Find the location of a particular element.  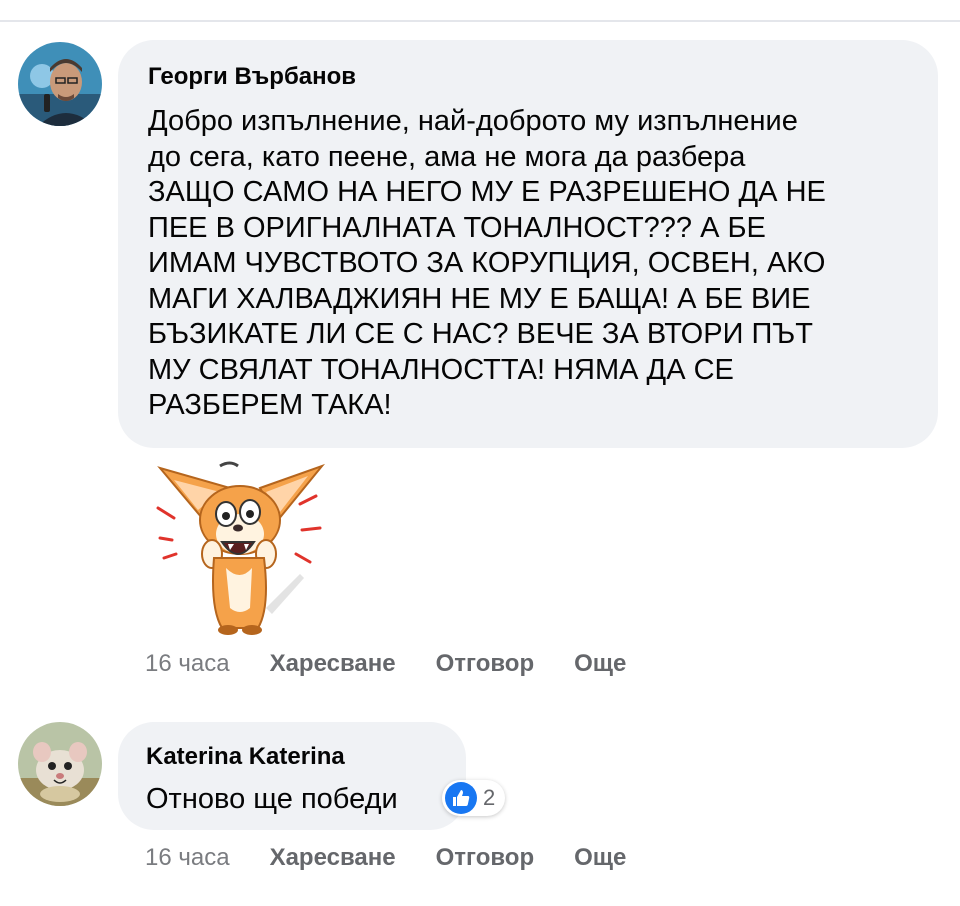

comment-bubble: Katerina Katerina Отново ще победи is located at coordinates (292, 776).